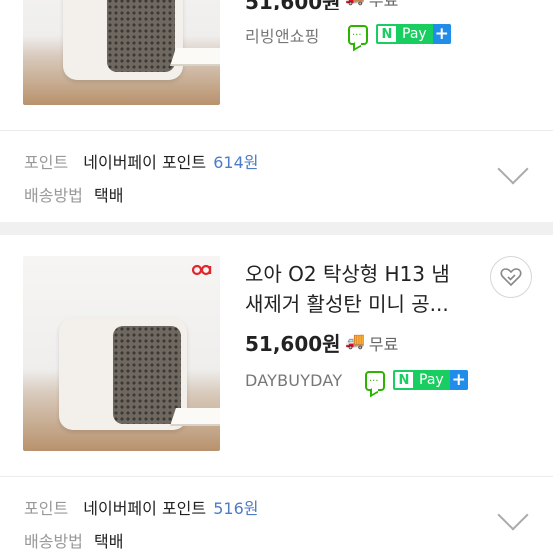  What do you see at coordinates (141, 162) in the screenshot?
I see `point-row: 포인트 네이버페이 포인트 614원` at bounding box center [141, 162].